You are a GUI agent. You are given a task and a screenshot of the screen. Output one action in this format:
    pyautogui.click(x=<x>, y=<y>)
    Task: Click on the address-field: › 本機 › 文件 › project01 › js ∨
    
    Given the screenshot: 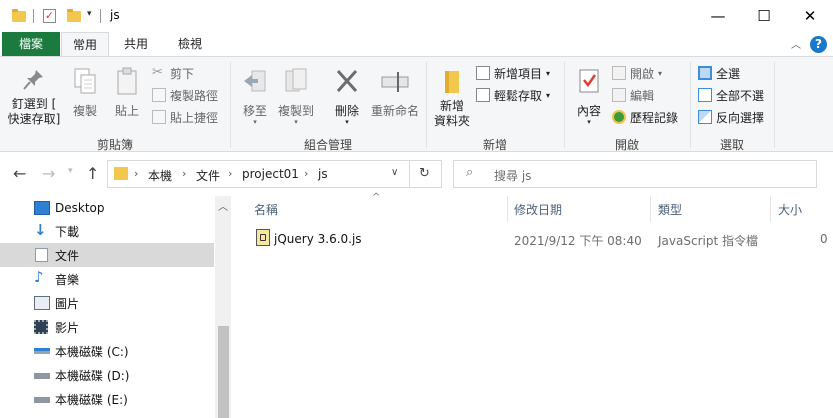 What is the action you would take?
    pyautogui.click(x=258, y=174)
    